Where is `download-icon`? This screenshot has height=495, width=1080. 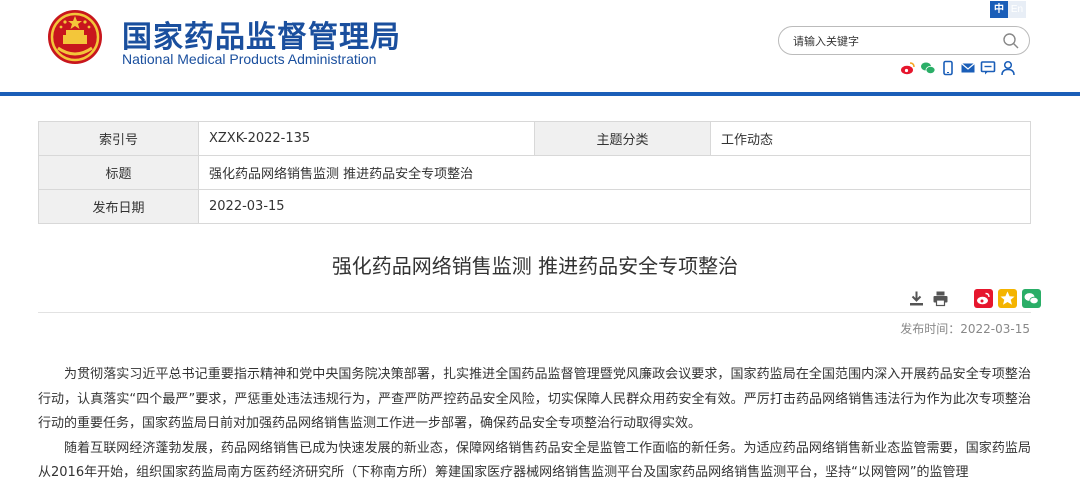 download-icon is located at coordinates (916, 298).